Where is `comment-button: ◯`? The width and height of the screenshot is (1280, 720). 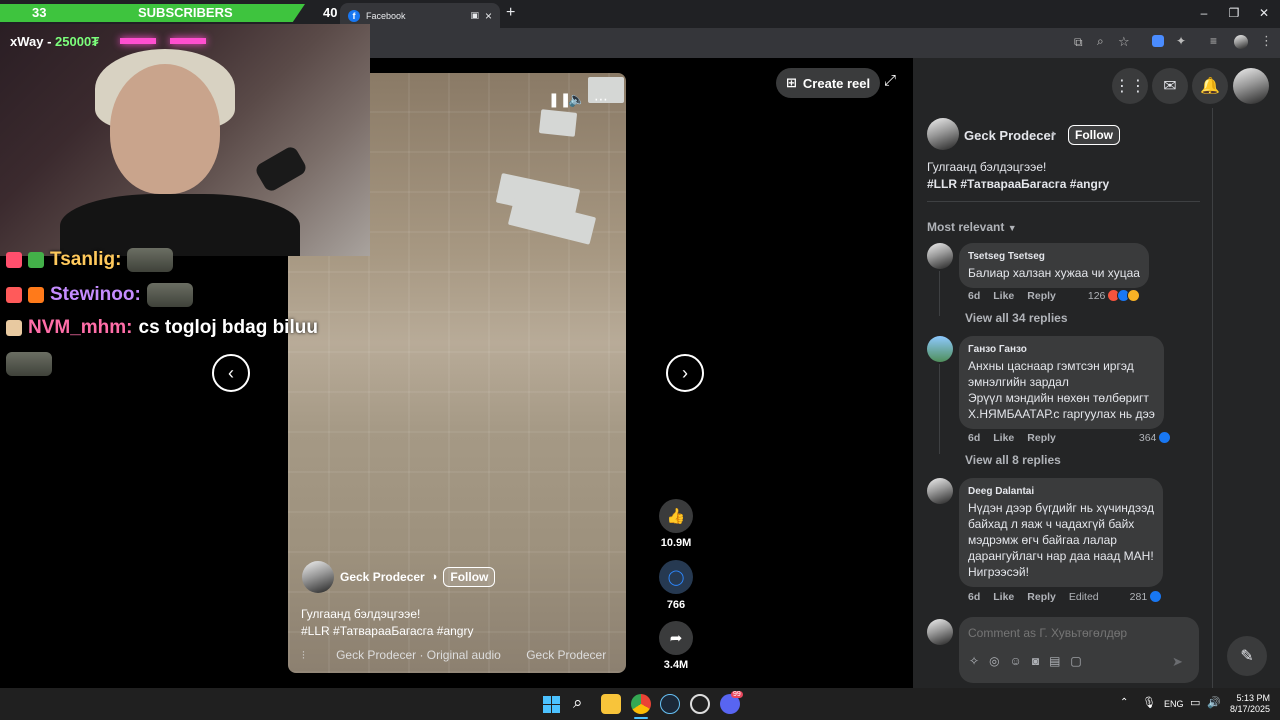 comment-button: ◯ is located at coordinates (676, 577).